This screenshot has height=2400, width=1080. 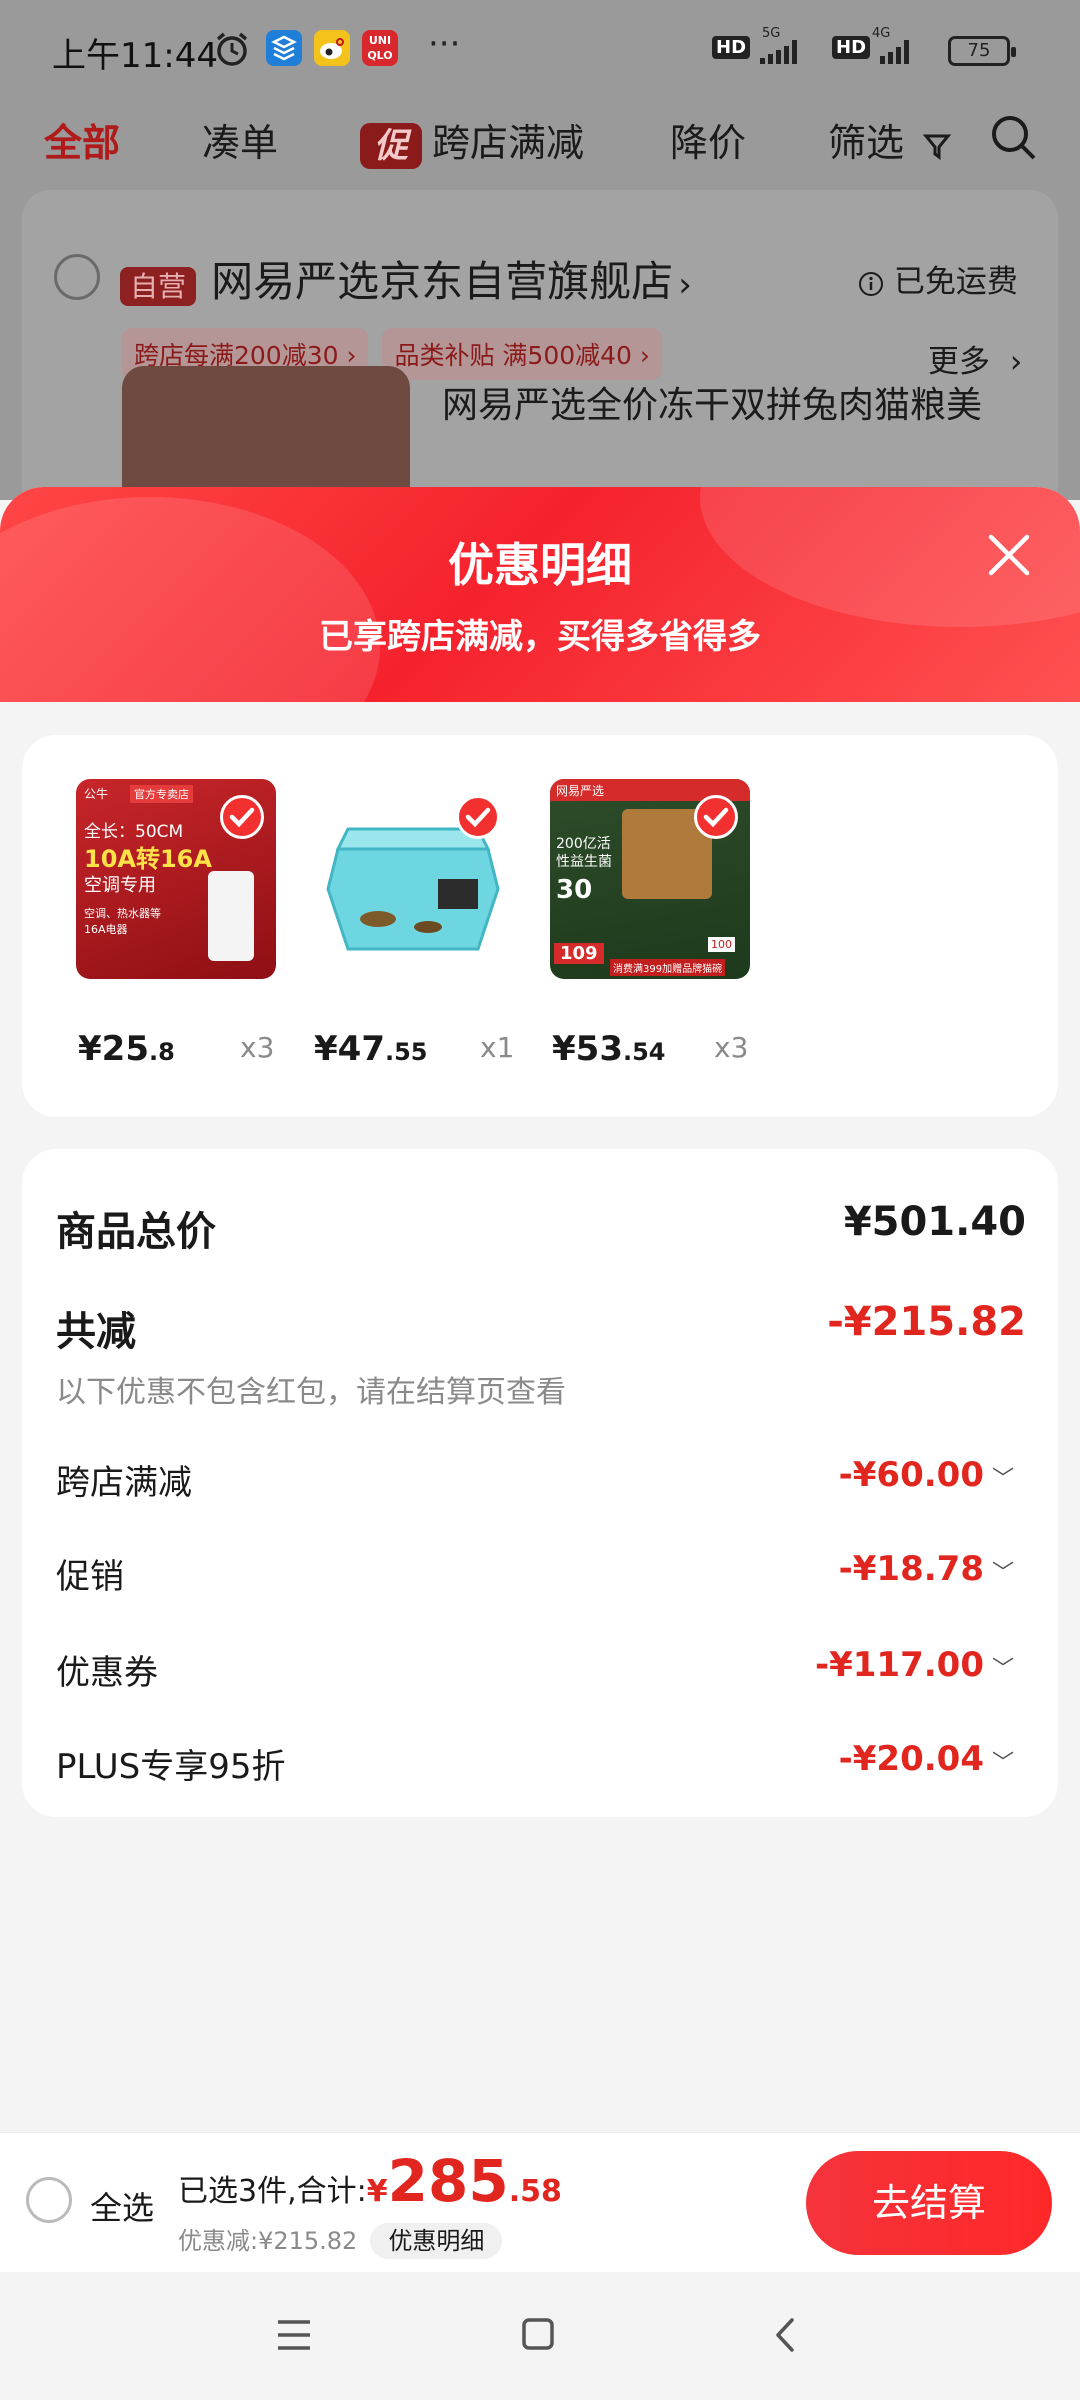 What do you see at coordinates (712, 402) in the screenshot?
I see `product-title: 网易严选全价冻干双拼兔肉猫粮美` at bounding box center [712, 402].